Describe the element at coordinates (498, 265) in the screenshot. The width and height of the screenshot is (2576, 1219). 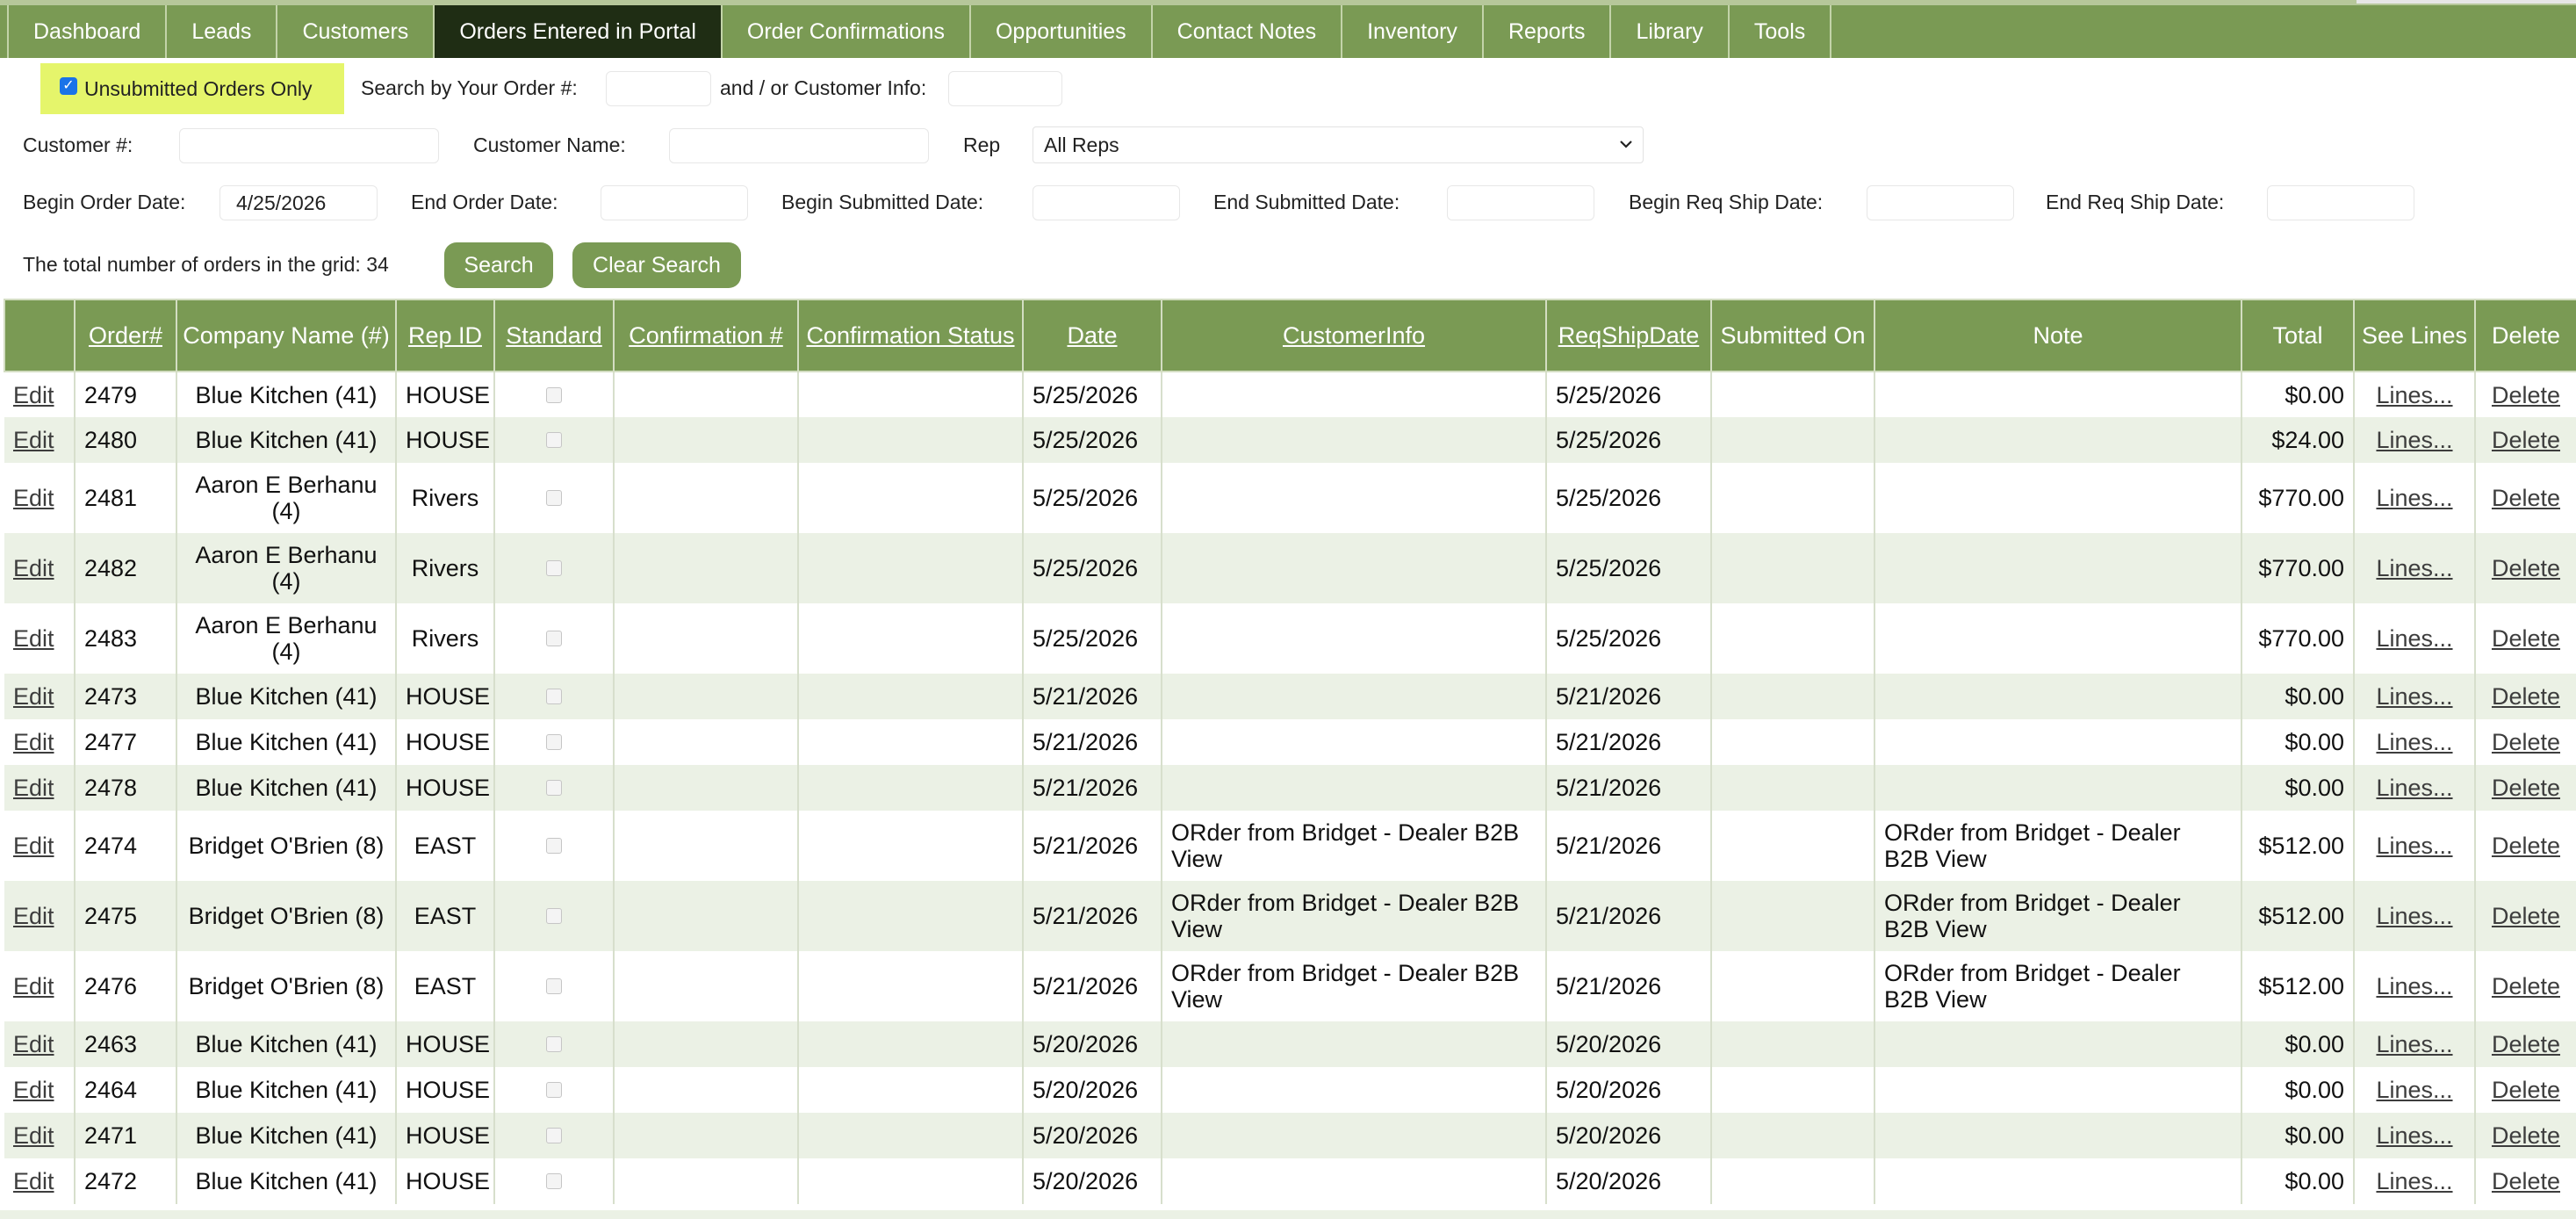
I see `search-button: Search` at that location.